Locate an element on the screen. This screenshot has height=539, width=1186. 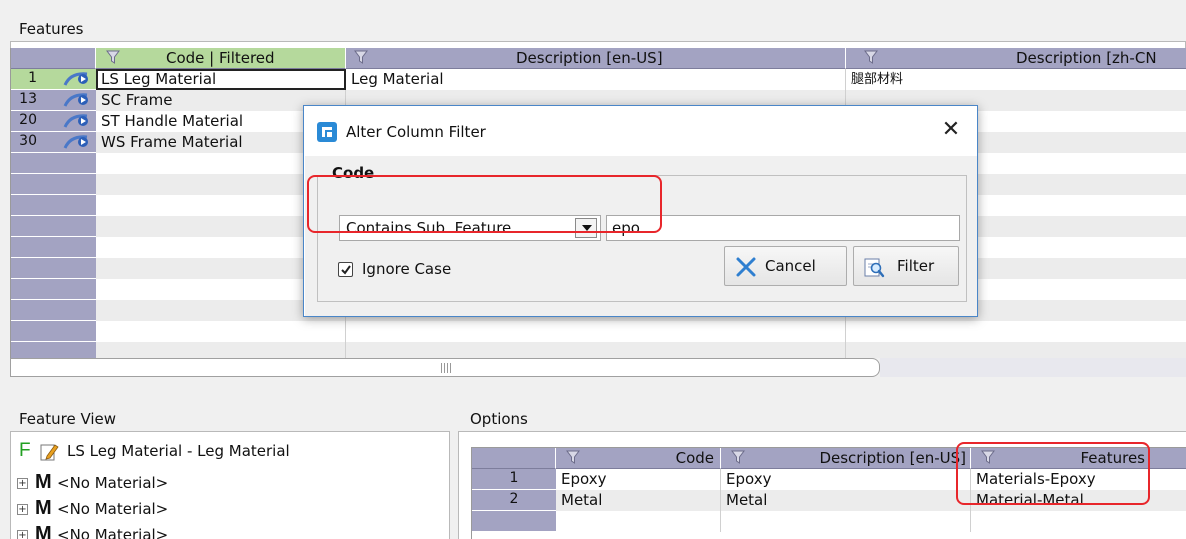
tree-root: F LS Leg Material - Leg Material is located at coordinates (230, 452).